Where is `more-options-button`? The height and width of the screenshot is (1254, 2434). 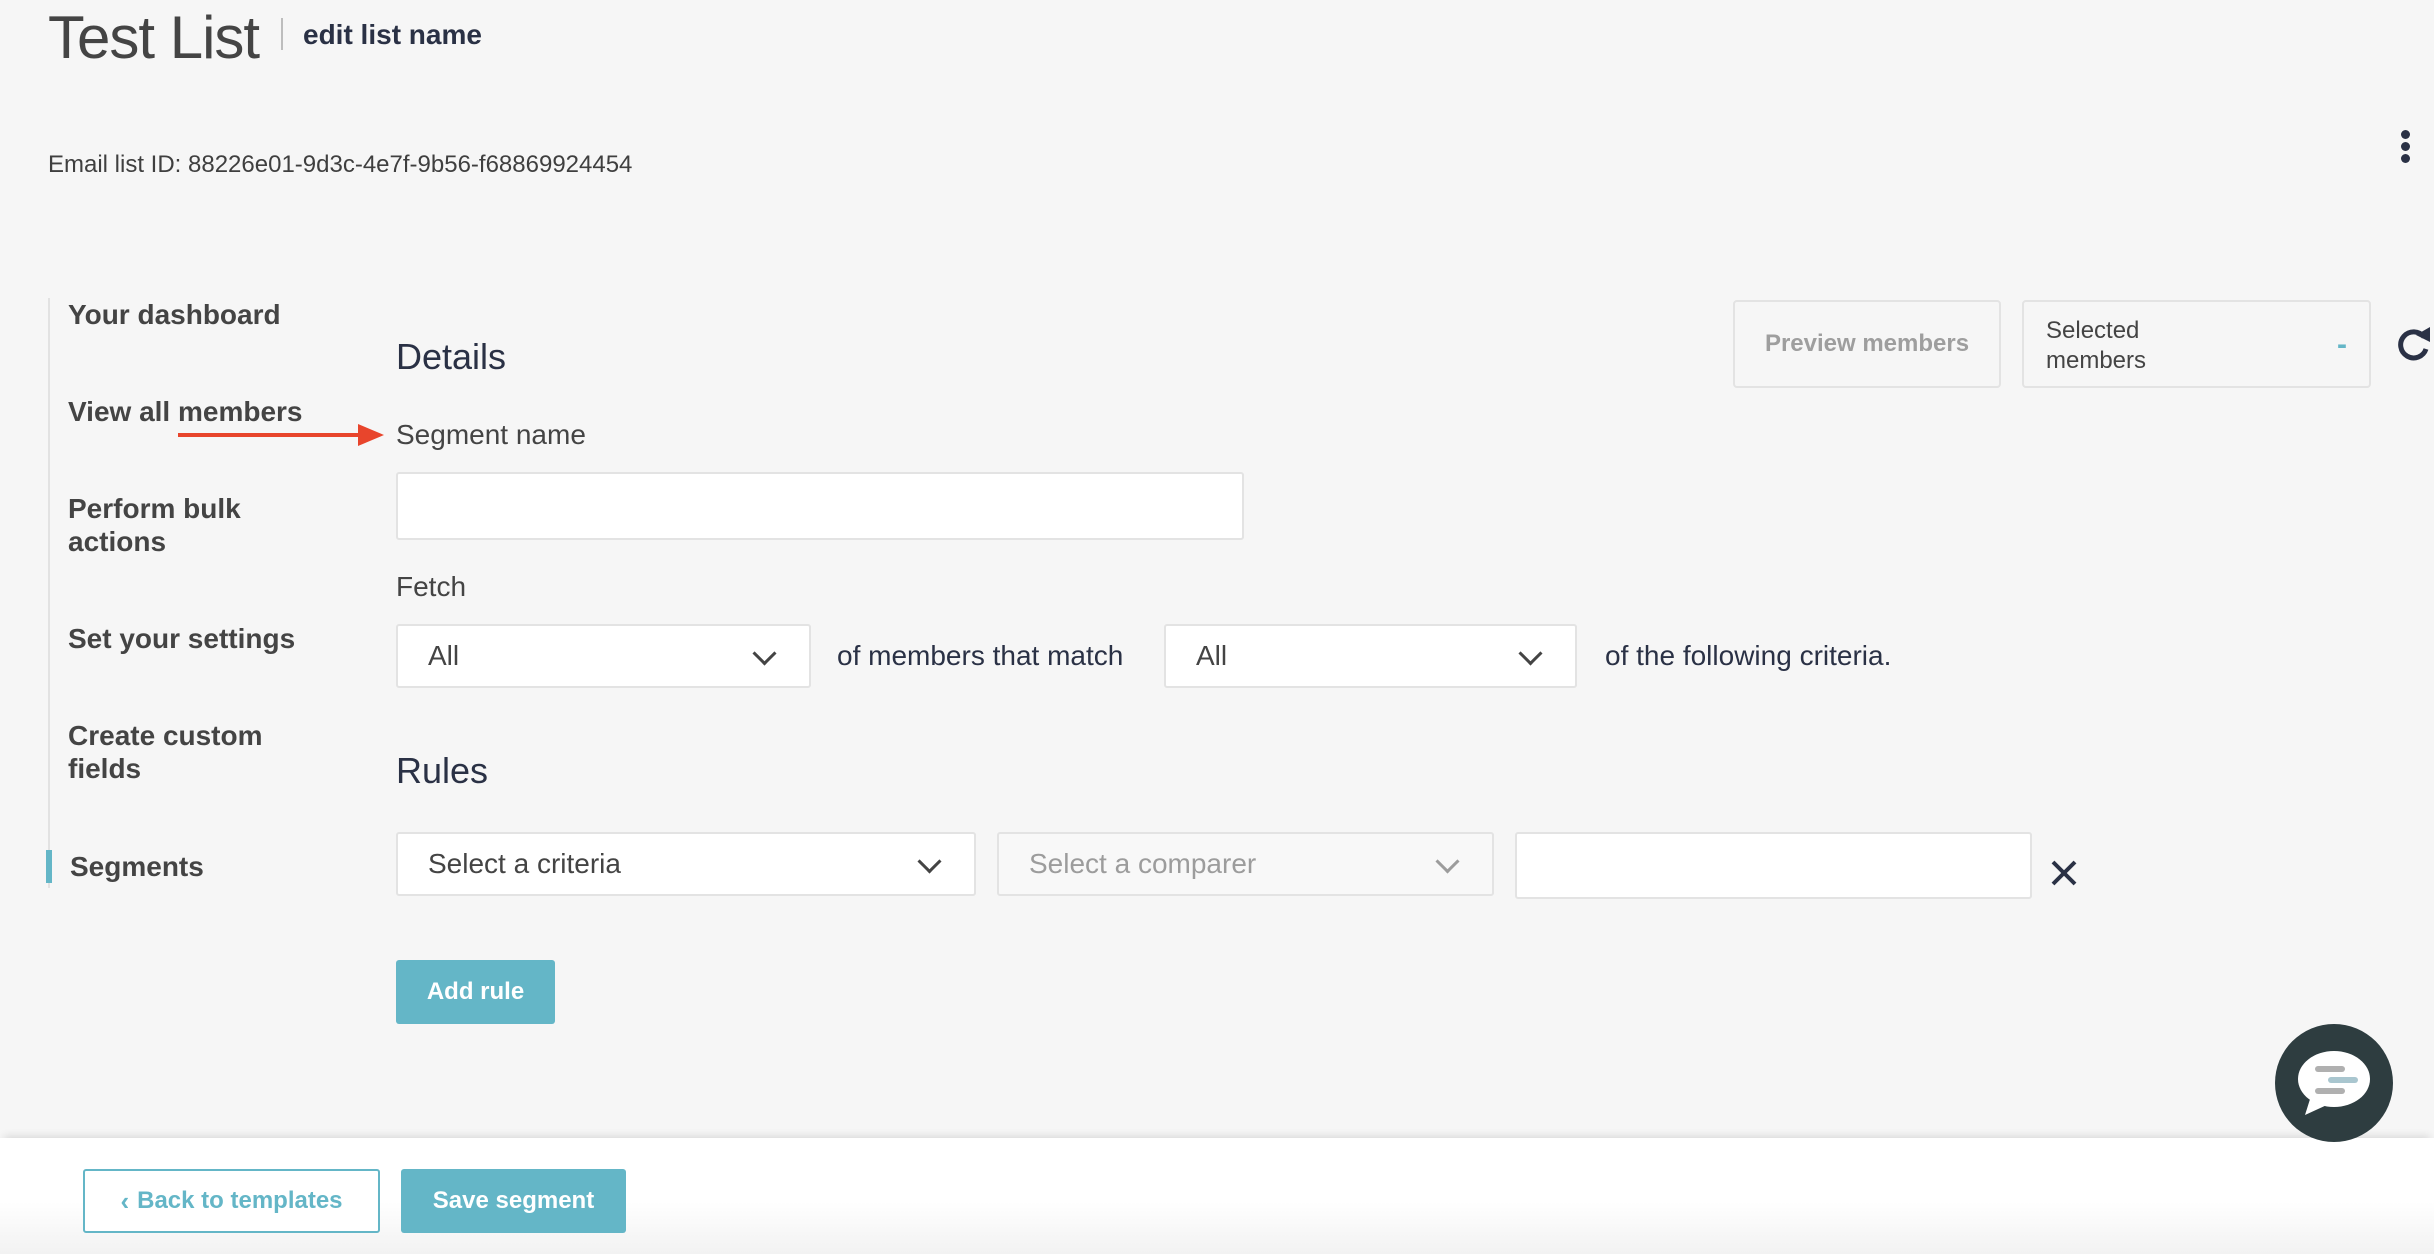 more-options-button is located at coordinates (2405, 148).